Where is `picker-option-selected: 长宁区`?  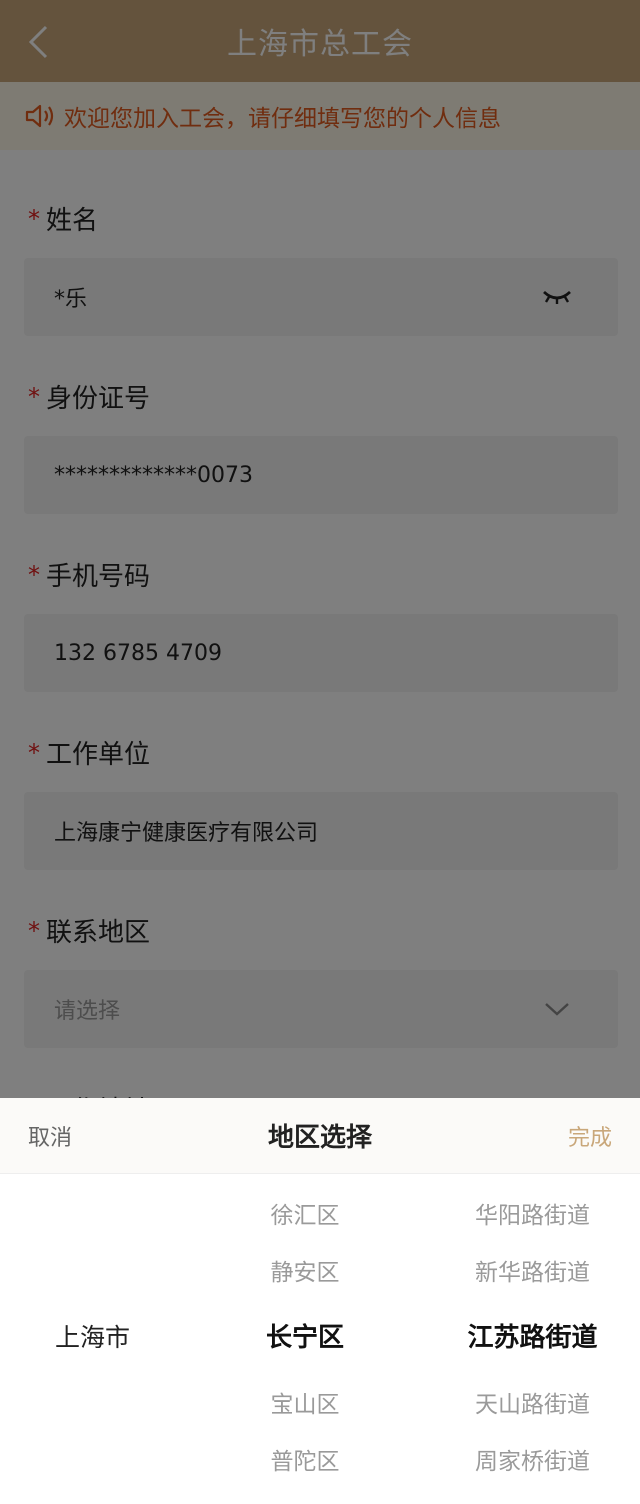 picker-option-selected: 长宁区 is located at coordinates (305, 1338).